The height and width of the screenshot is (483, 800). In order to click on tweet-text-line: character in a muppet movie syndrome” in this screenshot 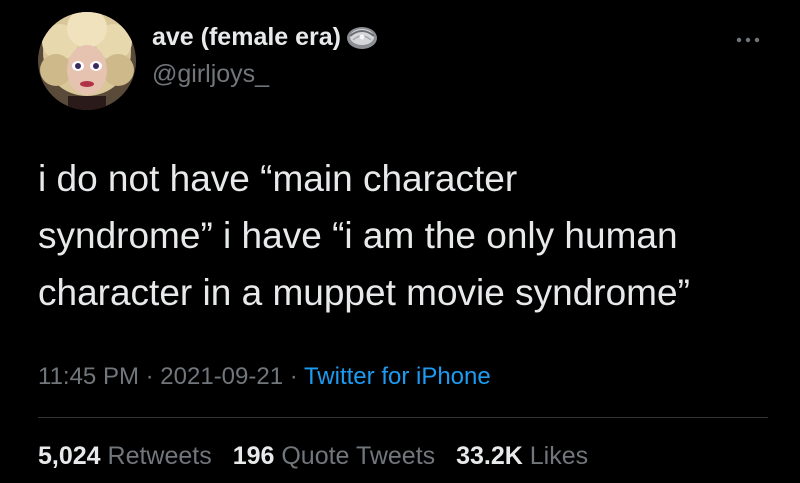, I will do `click(364, 292)`.